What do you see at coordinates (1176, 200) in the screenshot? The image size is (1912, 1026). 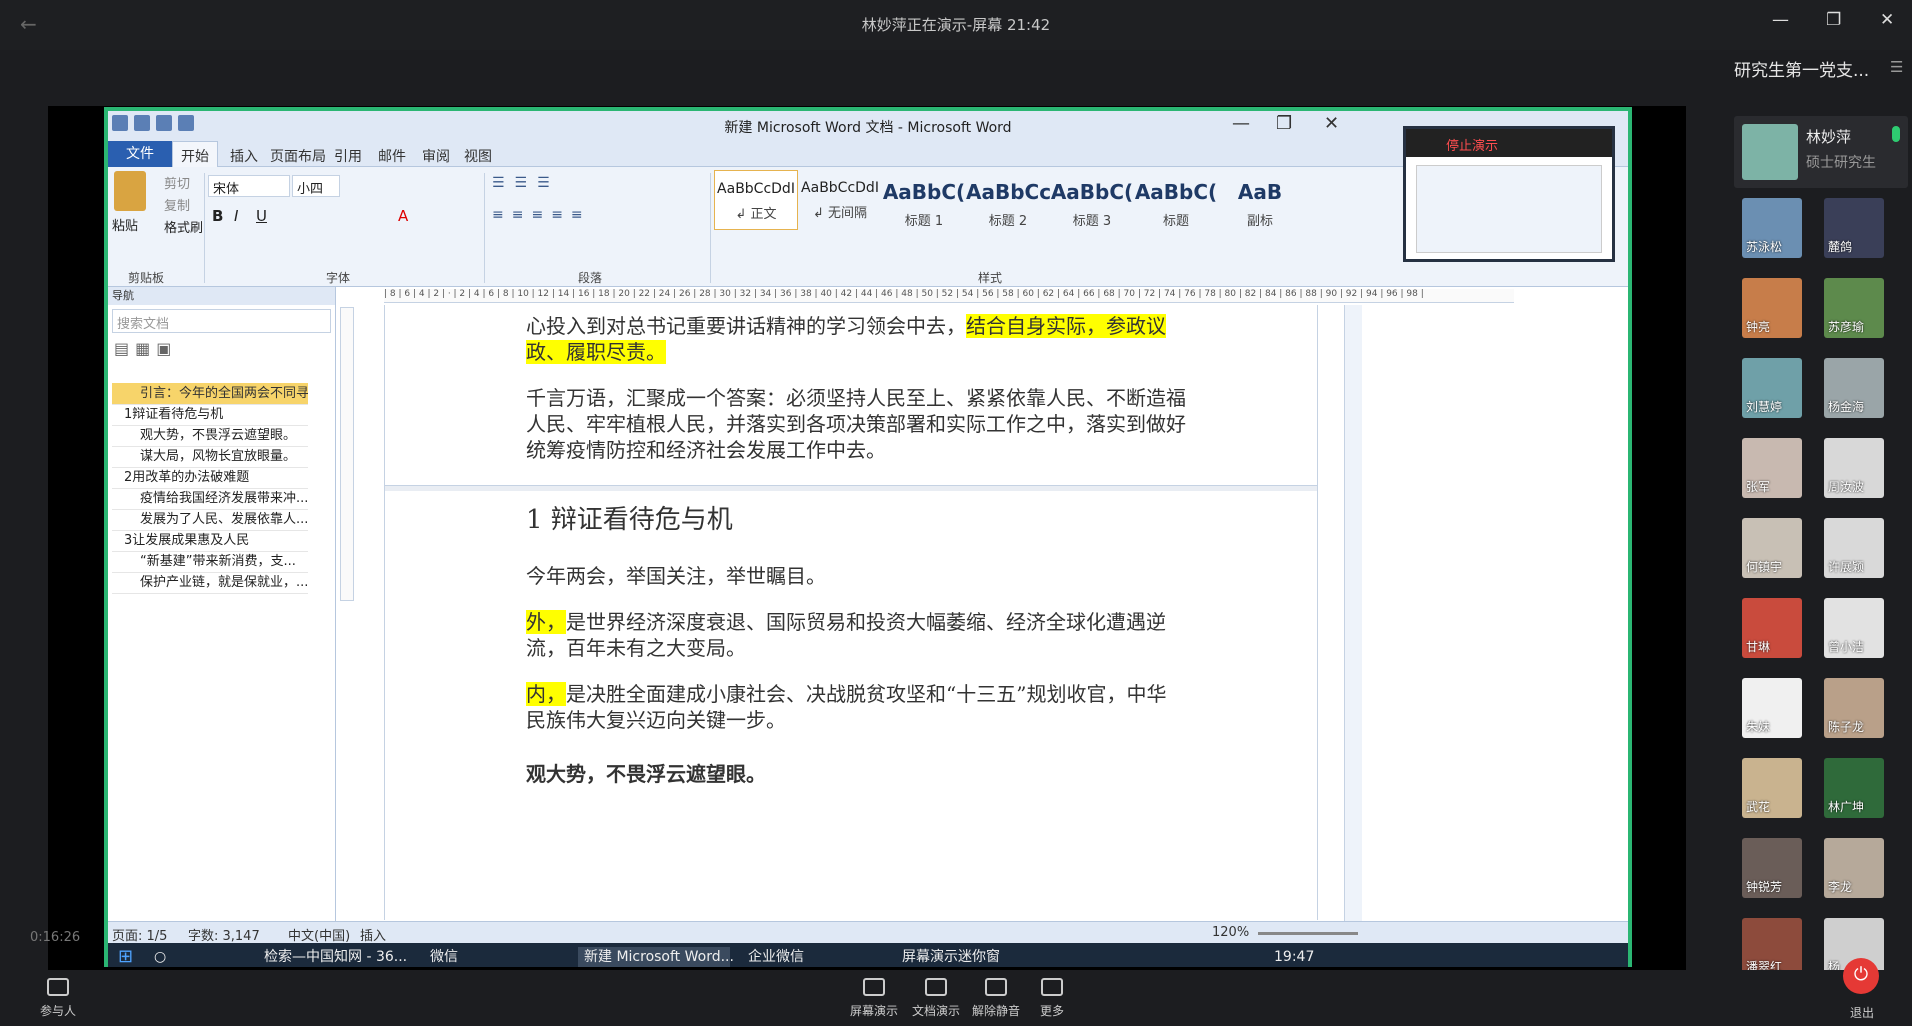 I see `style-option: AaBbC(标题` at bounding box center [1176, 200].